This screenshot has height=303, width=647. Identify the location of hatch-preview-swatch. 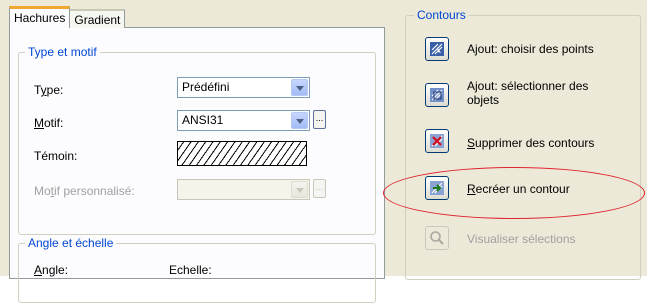
(242, 153).